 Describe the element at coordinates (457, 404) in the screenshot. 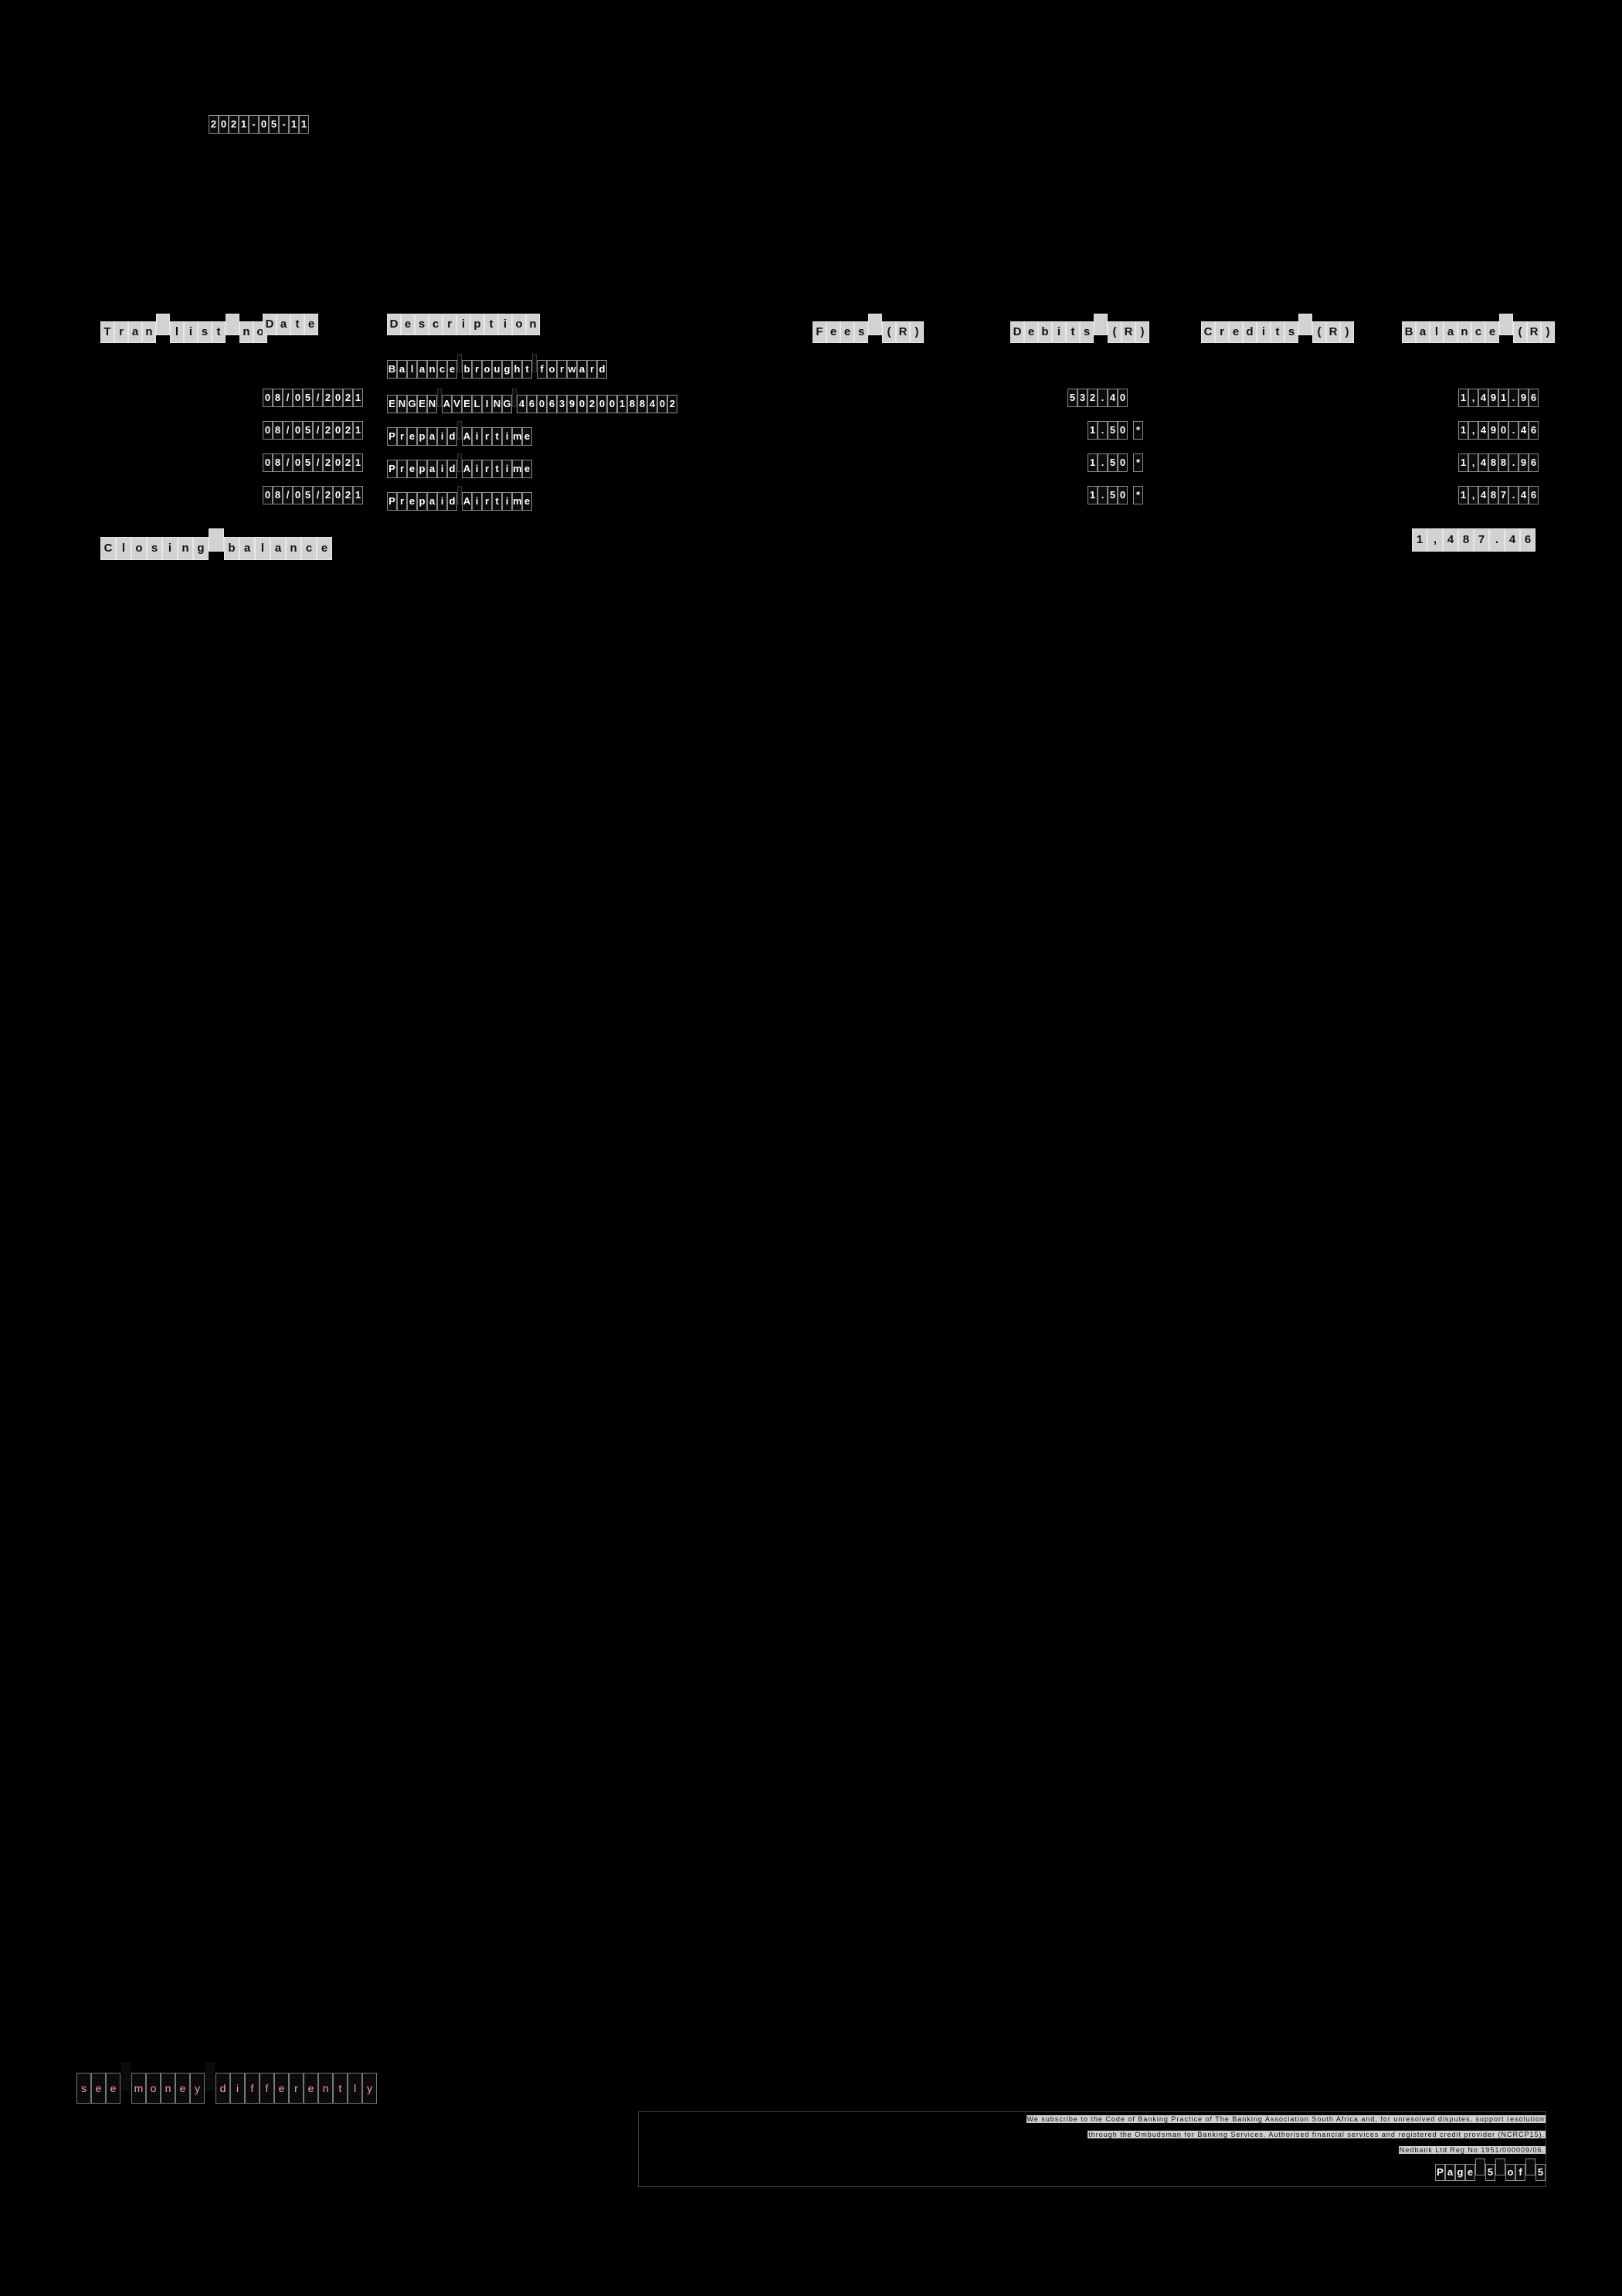

I see `glyph-tile: V` at that location.